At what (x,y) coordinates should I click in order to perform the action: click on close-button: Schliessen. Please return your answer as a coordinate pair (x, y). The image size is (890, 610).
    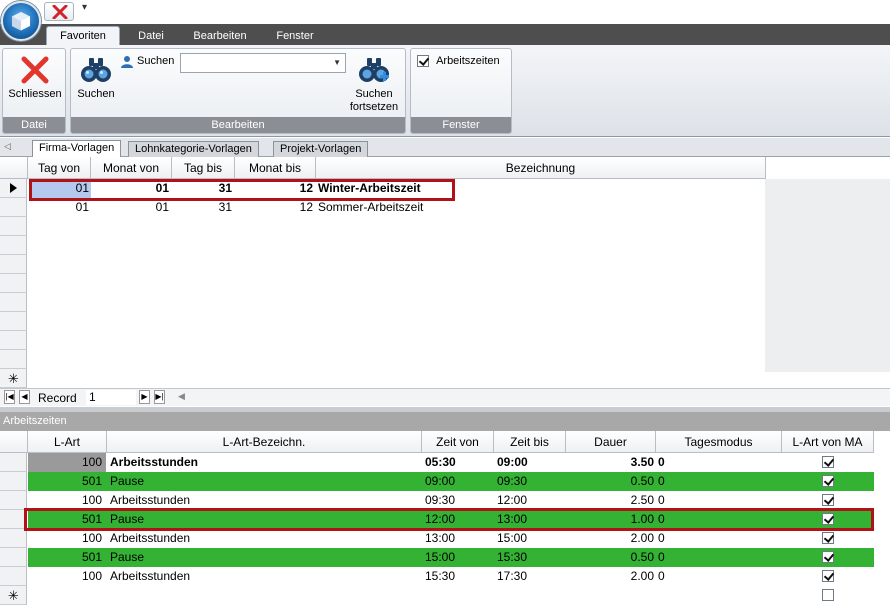
    Looking at the image, I should click on (35, 77).